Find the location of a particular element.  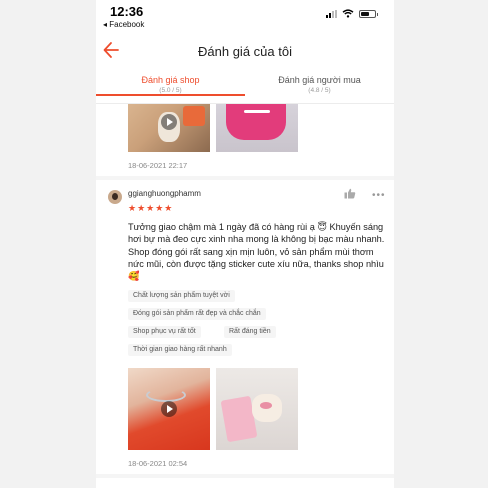

active-tab-indicator is located at coordinates (170, 95).